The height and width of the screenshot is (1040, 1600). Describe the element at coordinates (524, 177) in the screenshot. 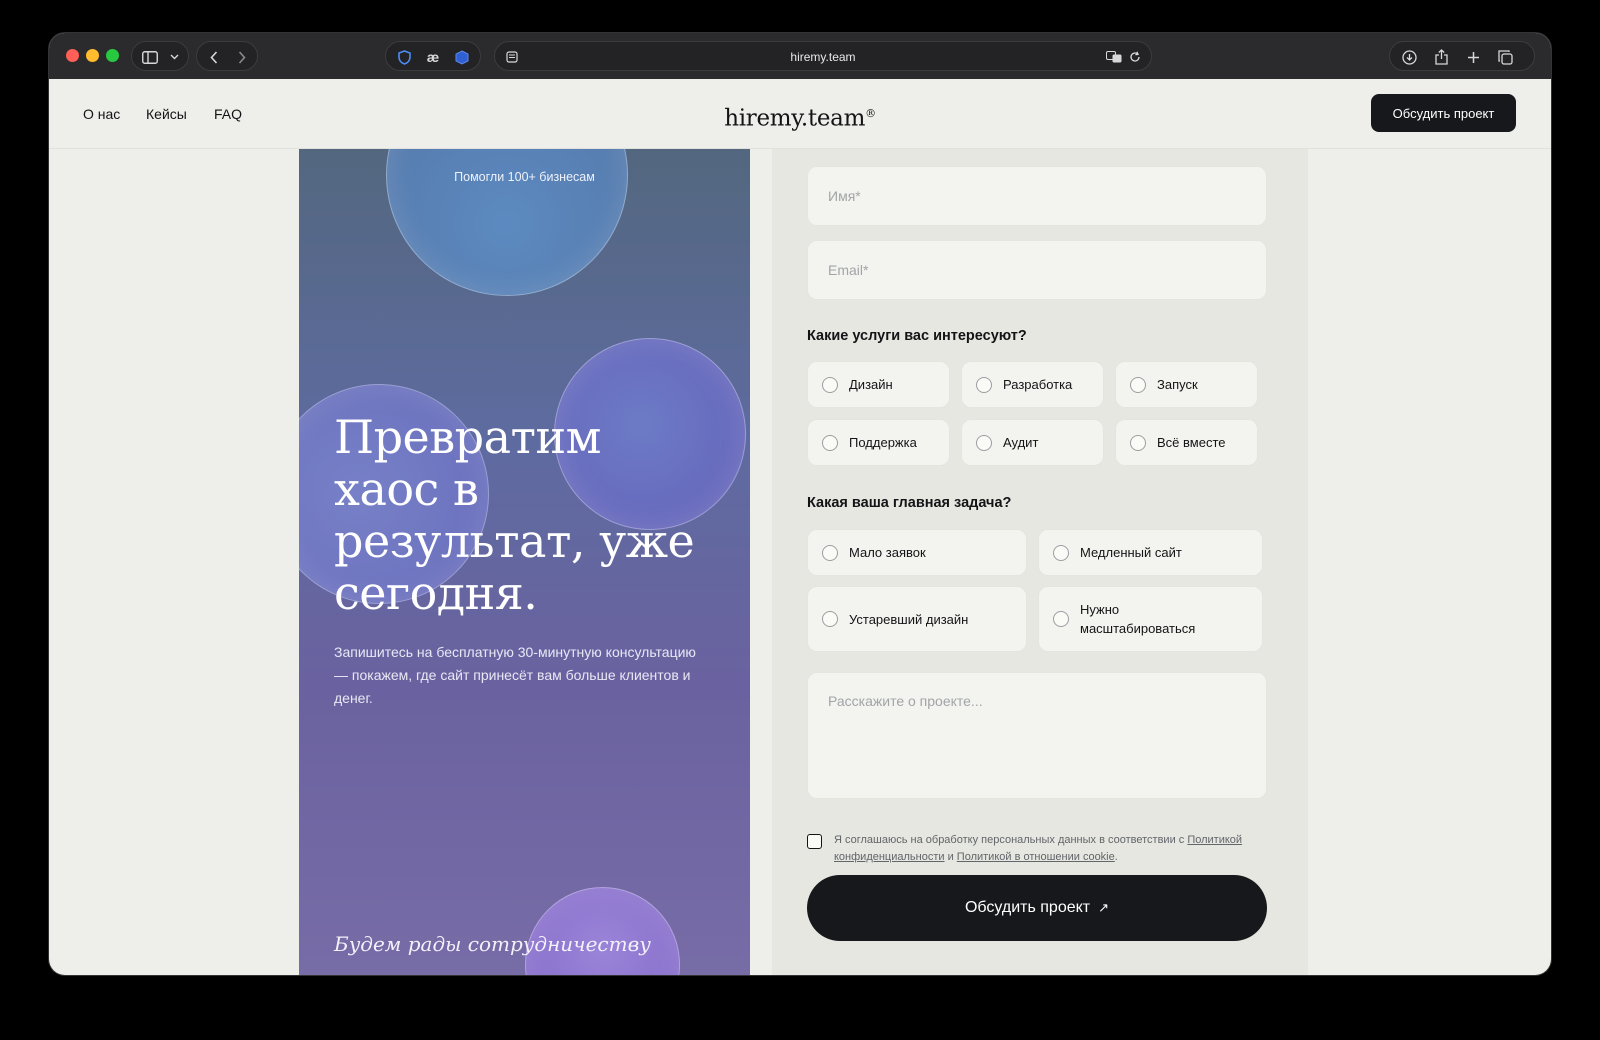

I see `hero-tagline: Помогли 100+ бизнесам` at that location.